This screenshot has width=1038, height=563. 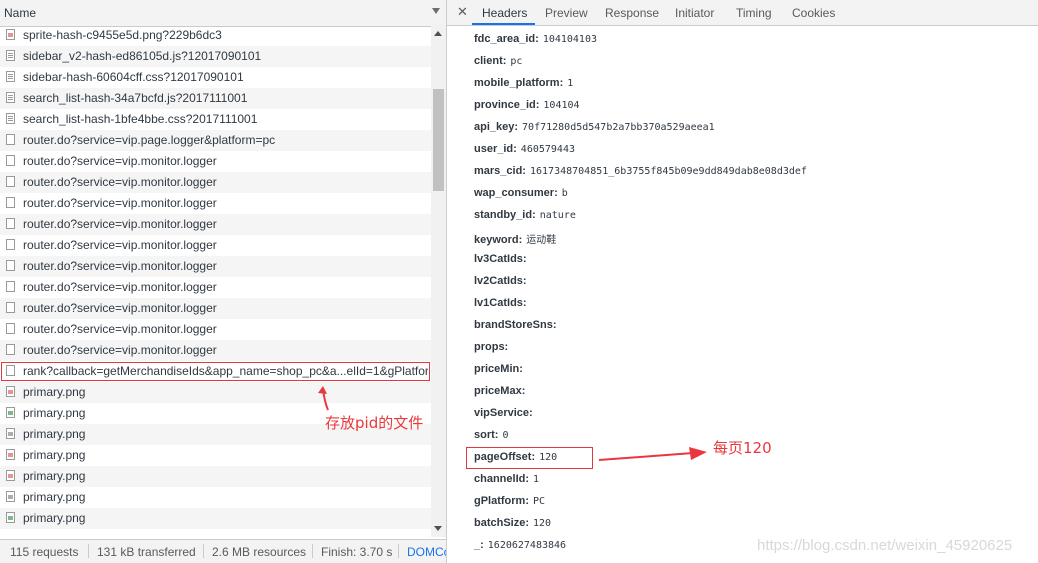 I want to click on query-param-value: 1620627483846, so click(x=527, y=545).